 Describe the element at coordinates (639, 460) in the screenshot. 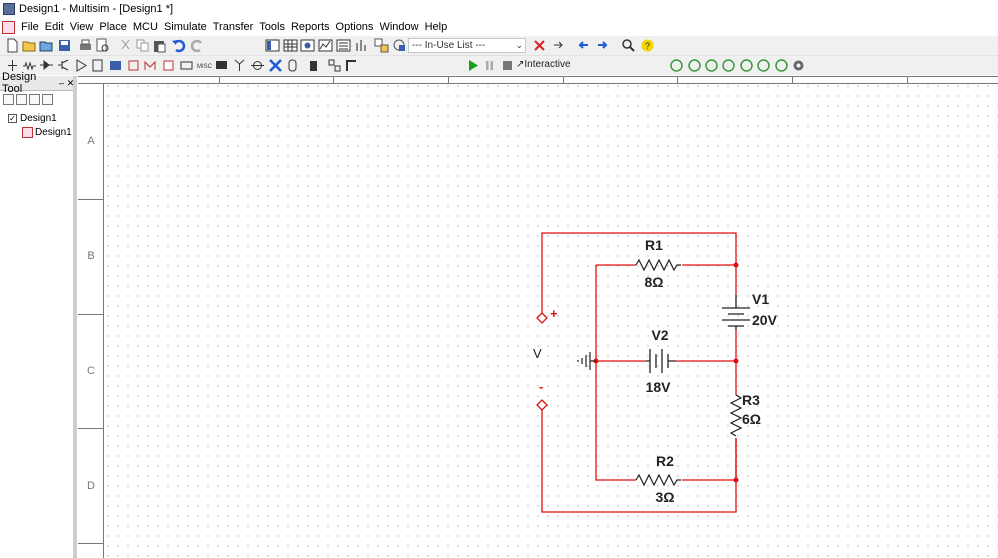

I see `wire-probe-bottom` at that location.